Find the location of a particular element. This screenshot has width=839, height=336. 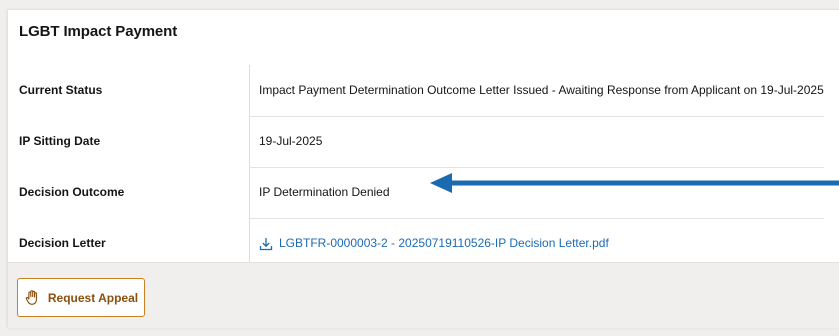

request-appeal-button: Request Appeal is located at coordinates (81, 297).